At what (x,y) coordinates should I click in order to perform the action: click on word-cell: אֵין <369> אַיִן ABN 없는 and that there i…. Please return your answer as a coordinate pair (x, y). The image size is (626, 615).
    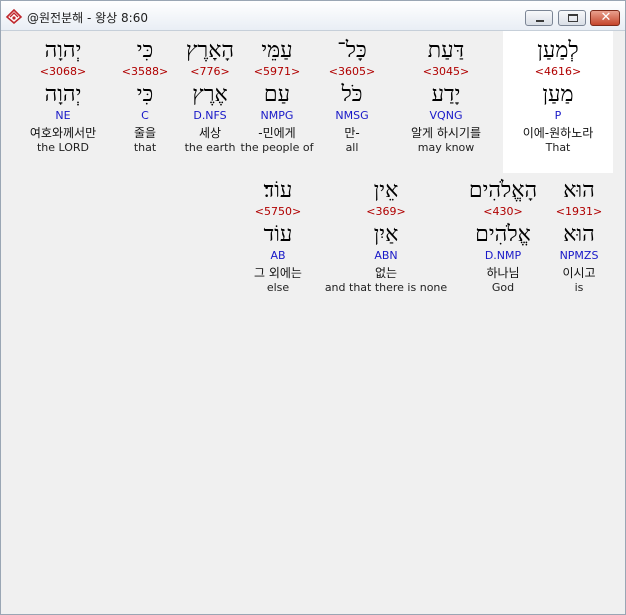
    Looking at the image, I should click on (386, 236).